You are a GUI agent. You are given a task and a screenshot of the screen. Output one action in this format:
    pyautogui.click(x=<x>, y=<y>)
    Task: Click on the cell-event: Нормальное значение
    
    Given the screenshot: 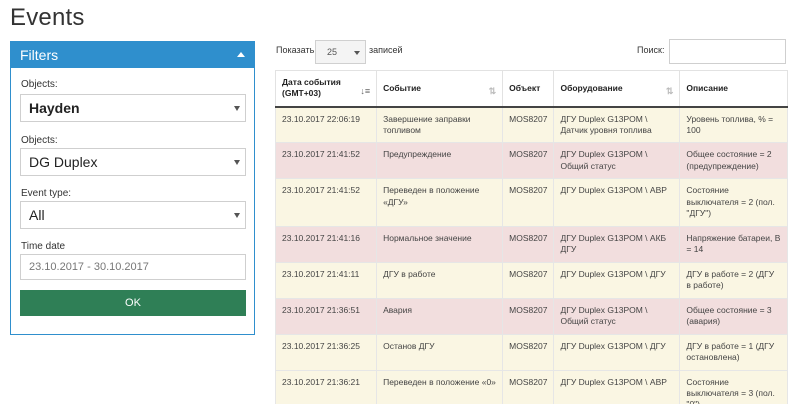 What is the action you would take?
    pyautogui.click(x=440, y=244)
    